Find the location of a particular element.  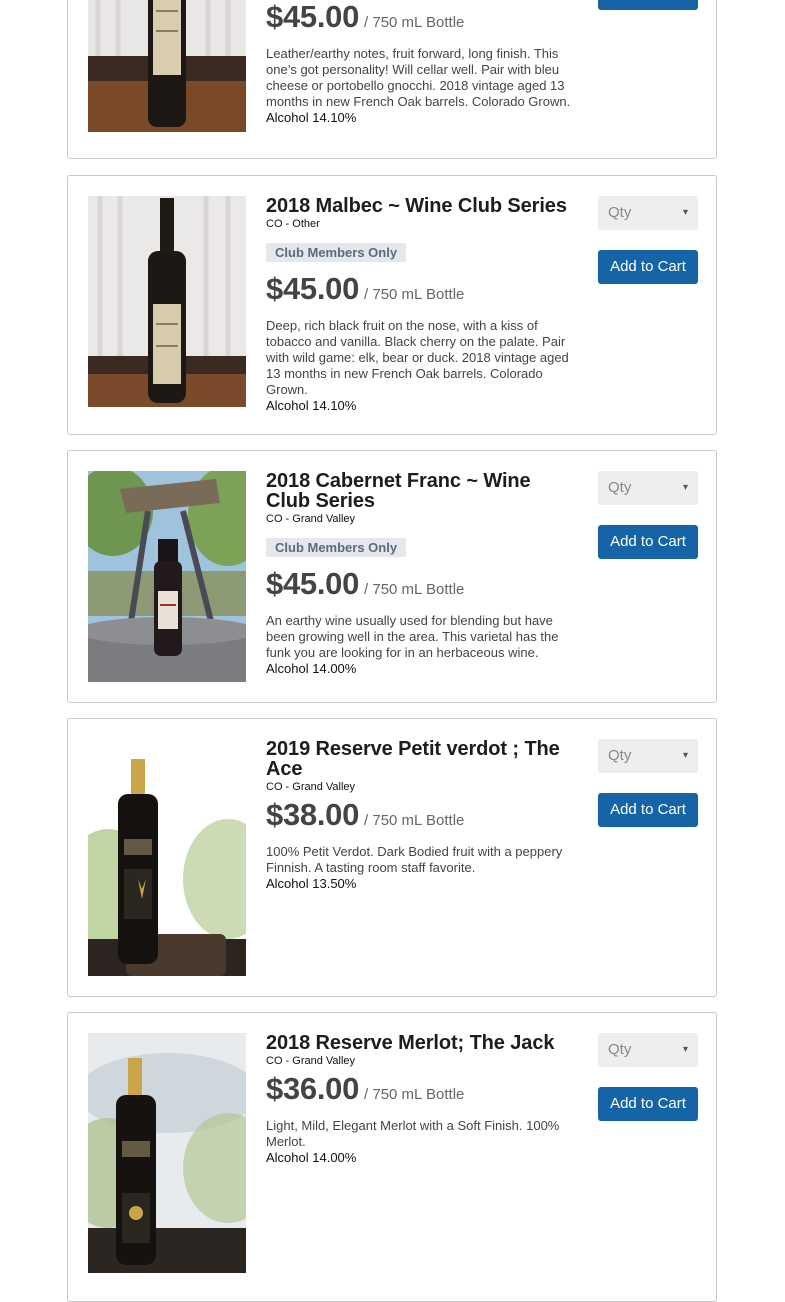

product-alcohol: Alcohol 13.50% is located at coordinates (311, 883).